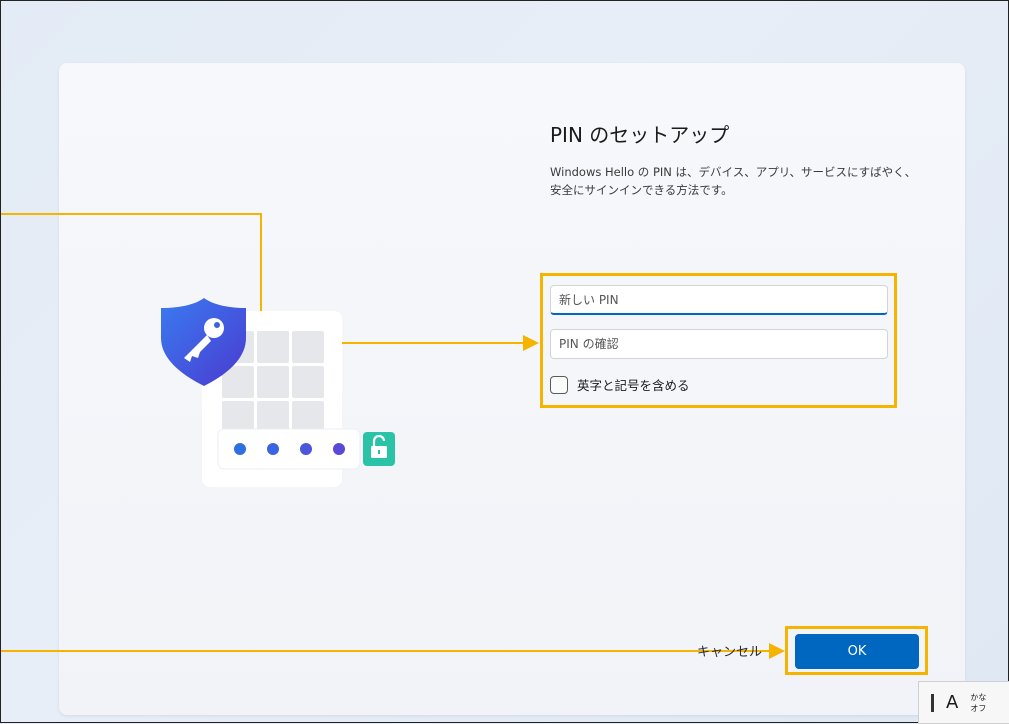 This screenshot has width=1009, height=724. I want to click on include-letters-option: 英字と記号を含める, so click(620, 384).